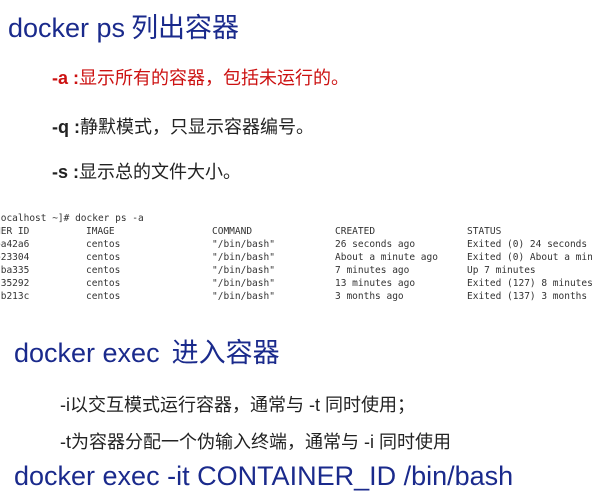  Describe the element at coordinates (15, 270) in the screenshot. I see `row-container-id: 7ba335` at that location.